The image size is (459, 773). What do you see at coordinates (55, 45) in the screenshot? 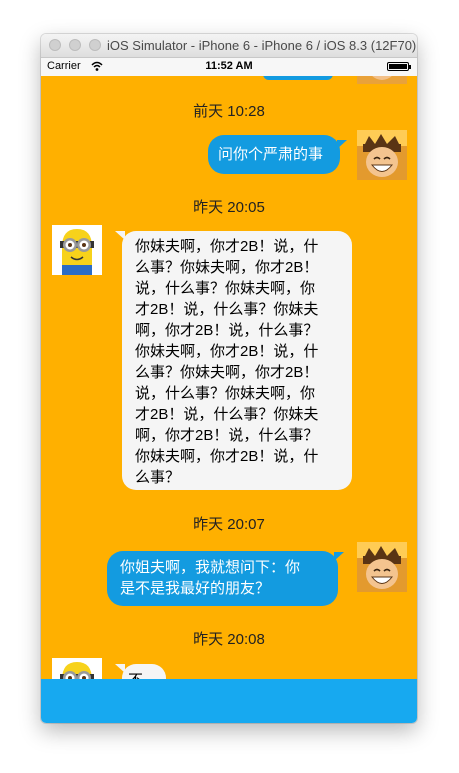
I see `close-window-button` at bounding box center [55, 45].